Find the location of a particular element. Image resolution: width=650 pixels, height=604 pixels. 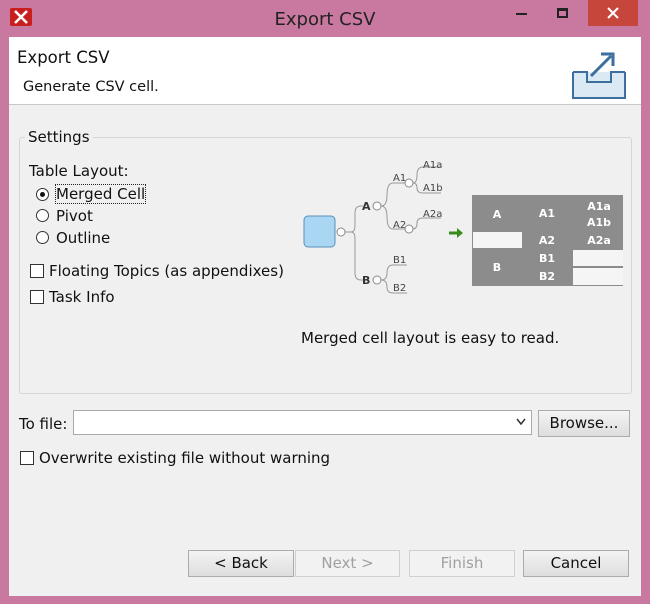

table-cell-a1b: A1b is located at coordinates (599, 222).